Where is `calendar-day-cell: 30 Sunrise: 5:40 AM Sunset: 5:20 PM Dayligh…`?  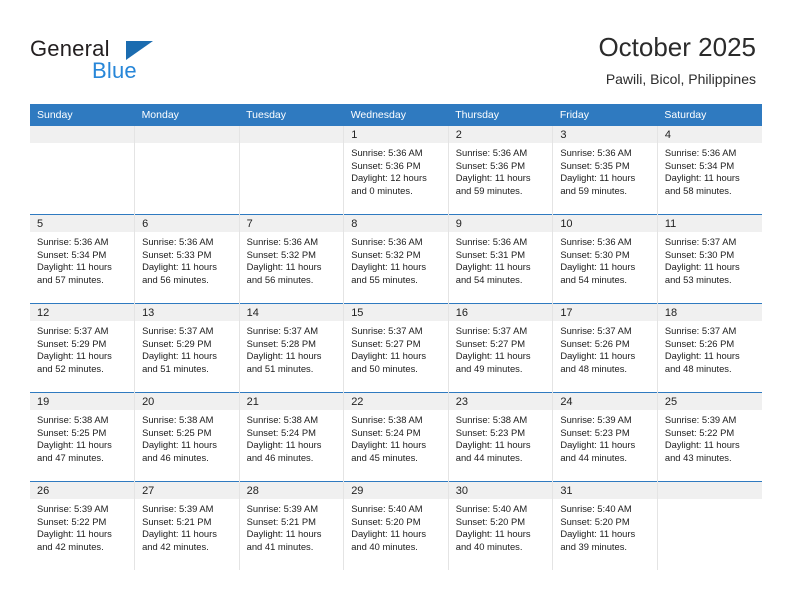
calendar-day-cell: 30 Sunrise: 5:40 AM Sunset: 5:20 PM Dayligh… is located at coordinates (501, 525).